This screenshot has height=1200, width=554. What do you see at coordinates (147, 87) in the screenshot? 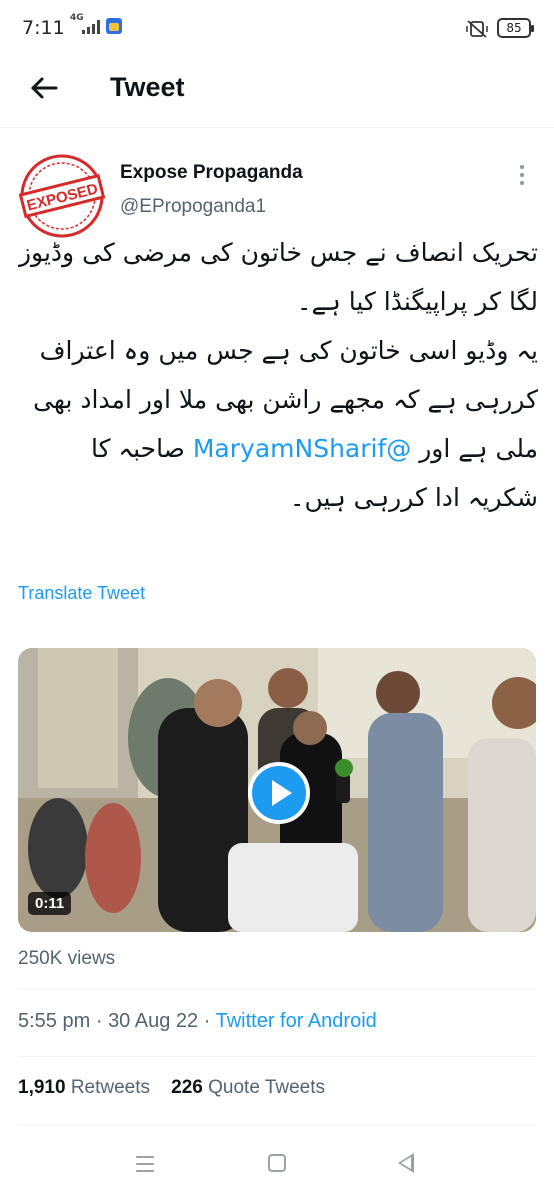
I see `page-title: Tweet` at bounding box center [147, 87].